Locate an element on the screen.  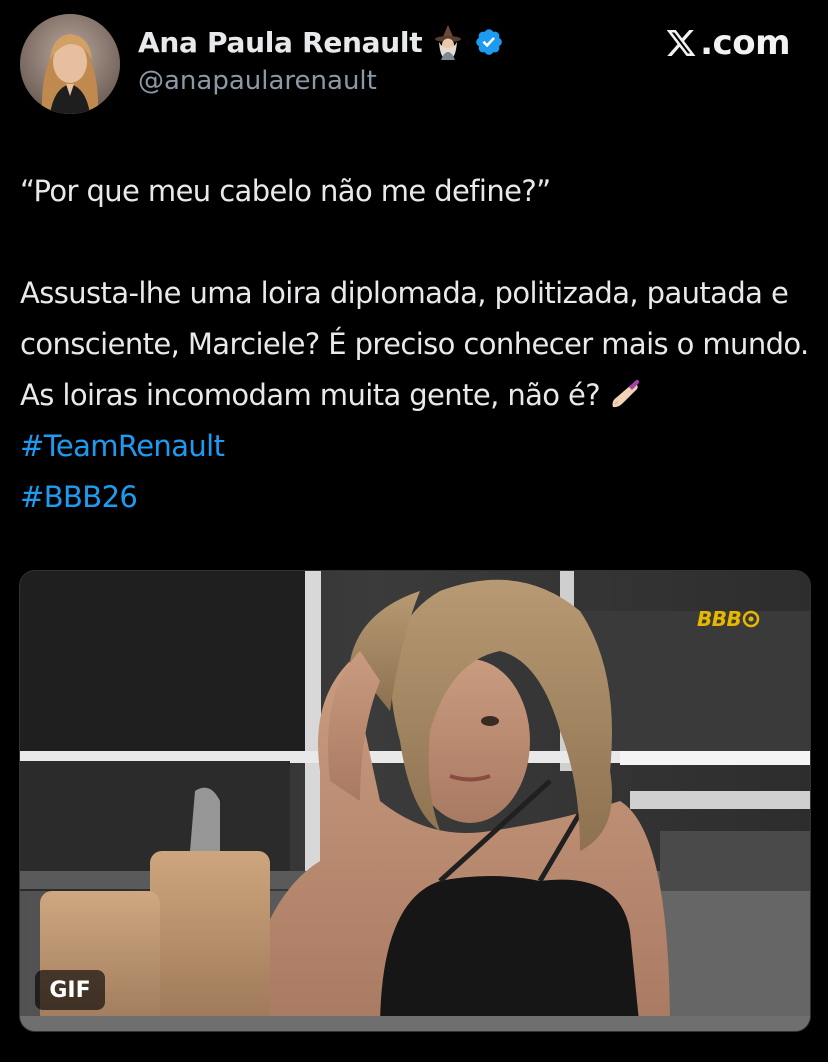
avatar-portrait-icon is located at coordinates (70, 64).